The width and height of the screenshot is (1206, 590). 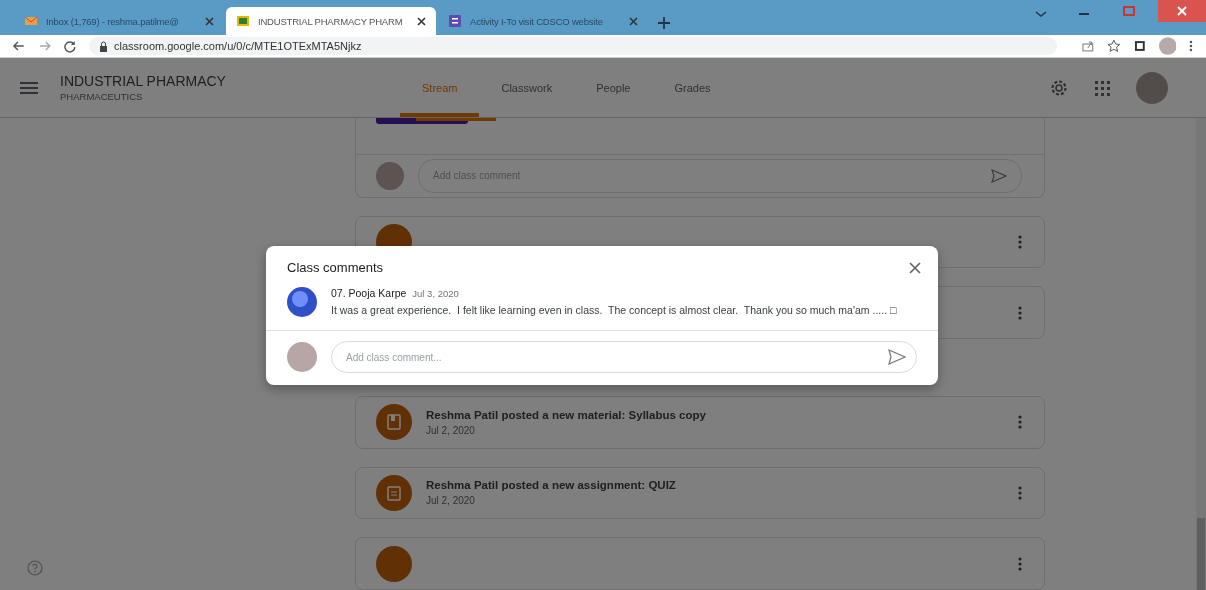 I want to click on more-icon, so click(x=1191, y=46).